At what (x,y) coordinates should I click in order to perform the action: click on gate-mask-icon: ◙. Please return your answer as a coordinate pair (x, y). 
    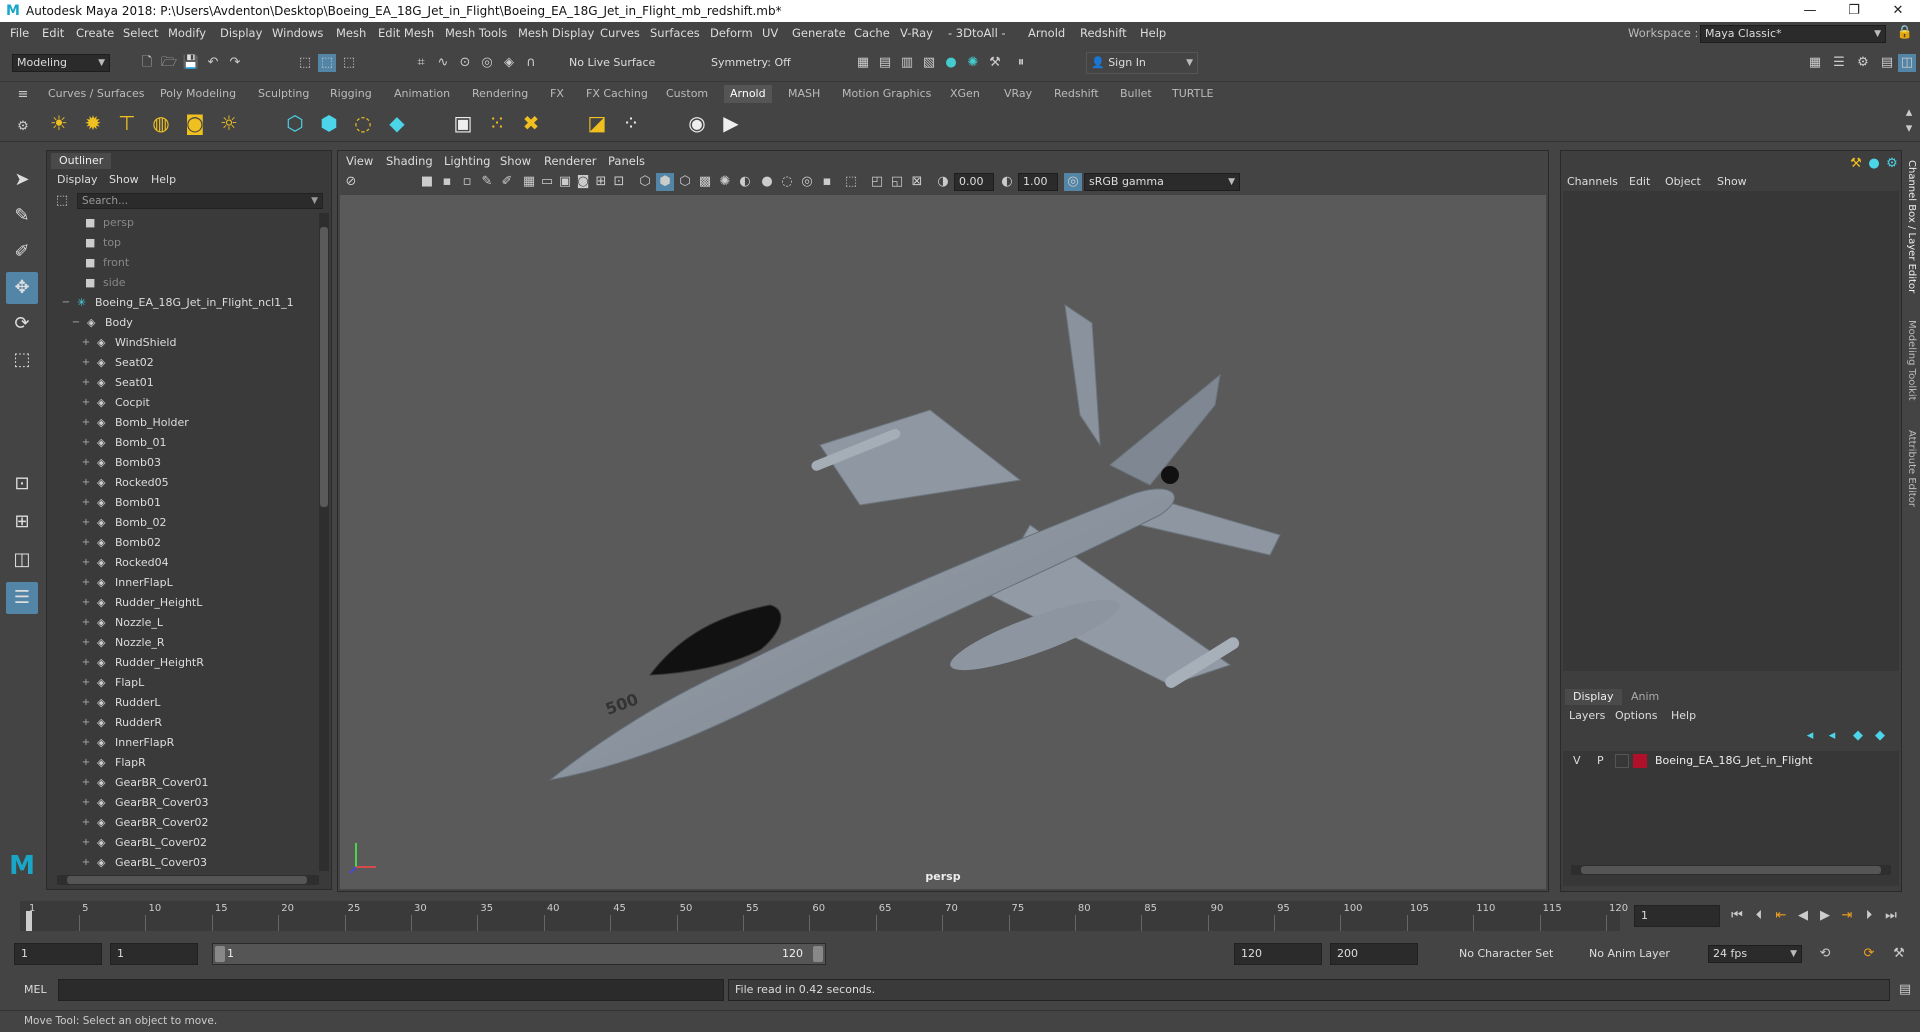
    Looking at the image, I should click on (583, 182).